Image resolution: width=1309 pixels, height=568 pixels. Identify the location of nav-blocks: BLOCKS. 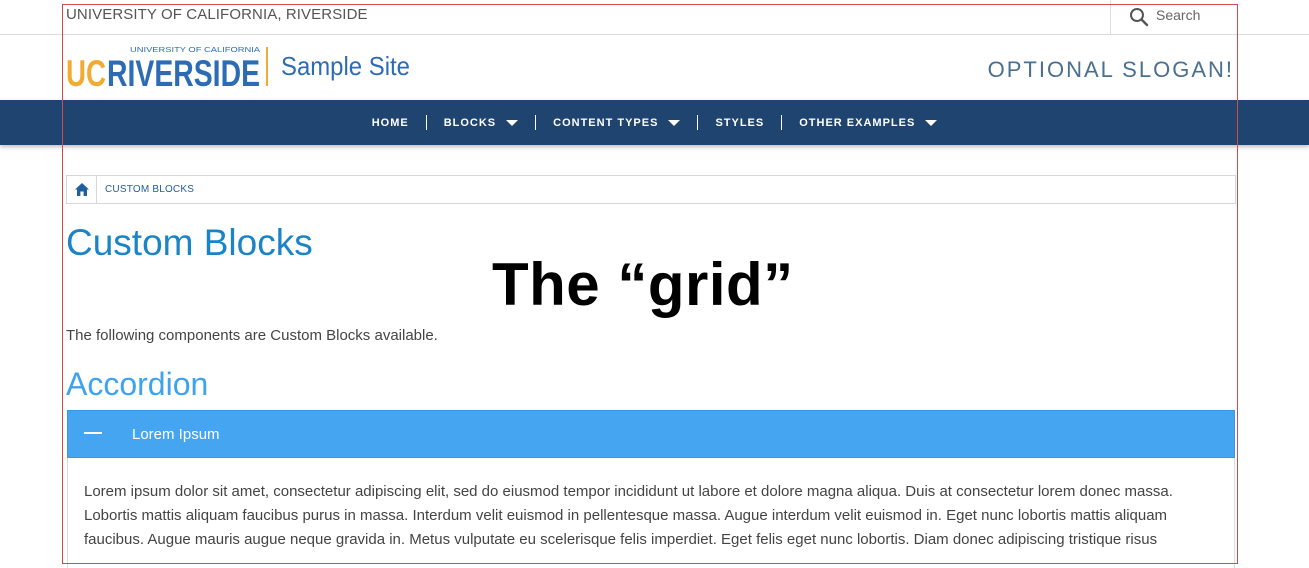
(481, 123).